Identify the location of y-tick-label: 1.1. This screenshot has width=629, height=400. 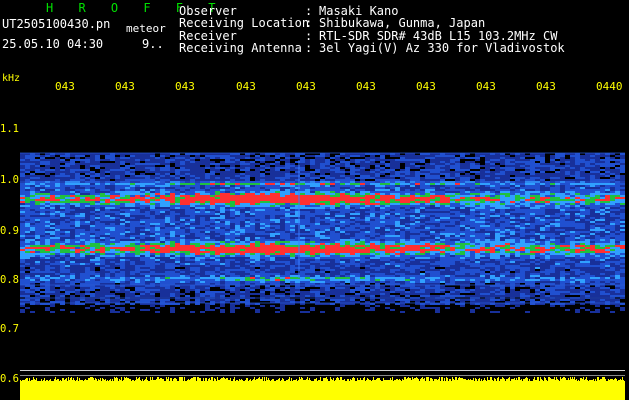
(9, 129).